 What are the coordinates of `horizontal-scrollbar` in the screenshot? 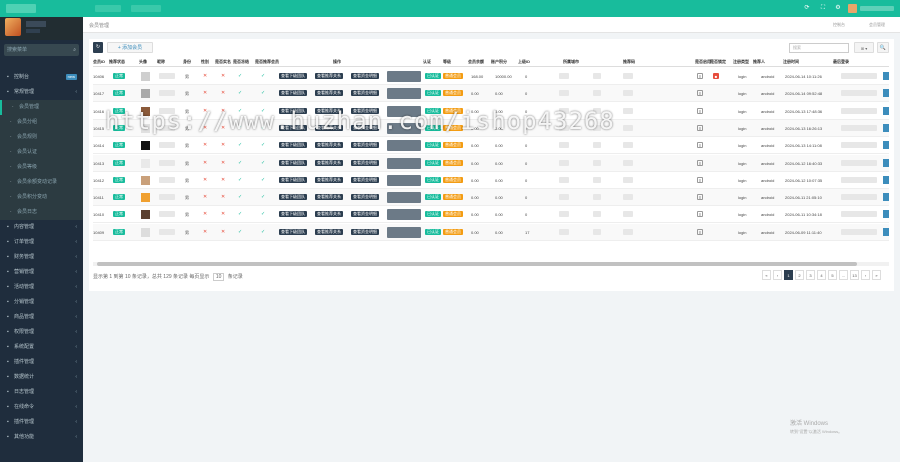 It's located at (491, 264).